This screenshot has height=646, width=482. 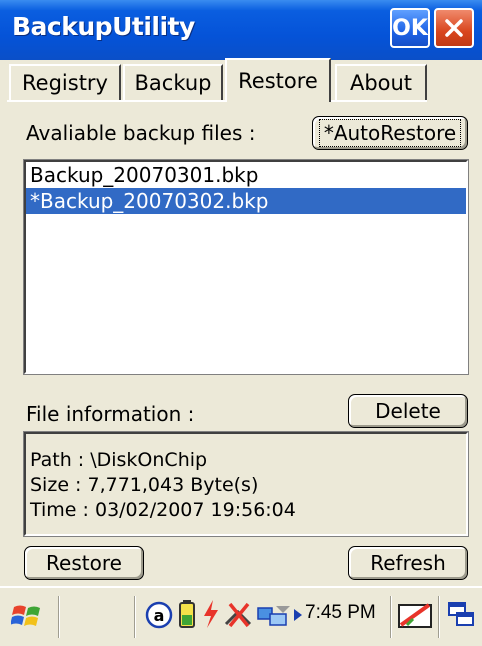 What do you see at coordinates (144, 485) in the screenshot?
I see `file-size: Size : 7,771,043 Byte(s)` at bounding box center [144, 485].